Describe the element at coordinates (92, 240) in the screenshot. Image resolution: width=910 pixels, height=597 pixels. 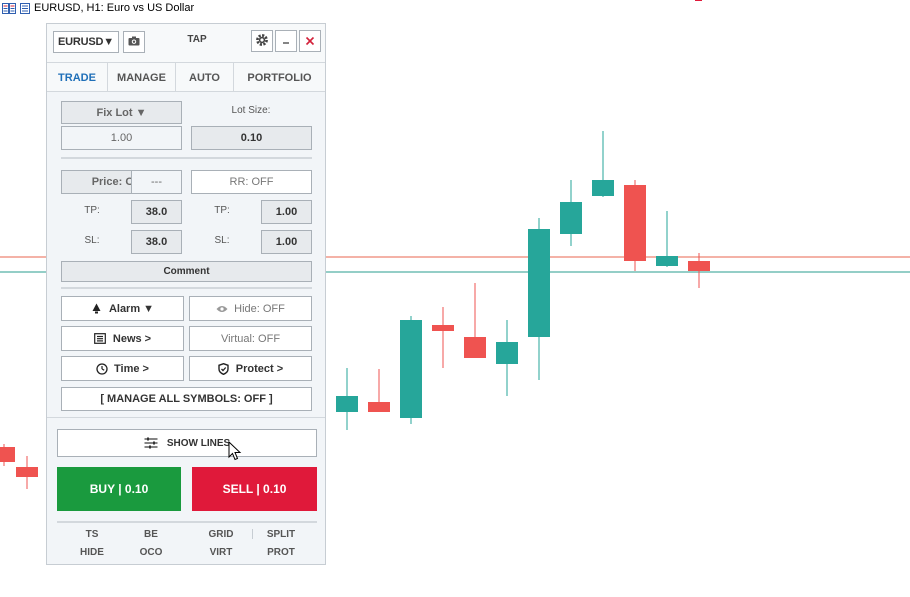
I see `sl-label: SL:` at that location.